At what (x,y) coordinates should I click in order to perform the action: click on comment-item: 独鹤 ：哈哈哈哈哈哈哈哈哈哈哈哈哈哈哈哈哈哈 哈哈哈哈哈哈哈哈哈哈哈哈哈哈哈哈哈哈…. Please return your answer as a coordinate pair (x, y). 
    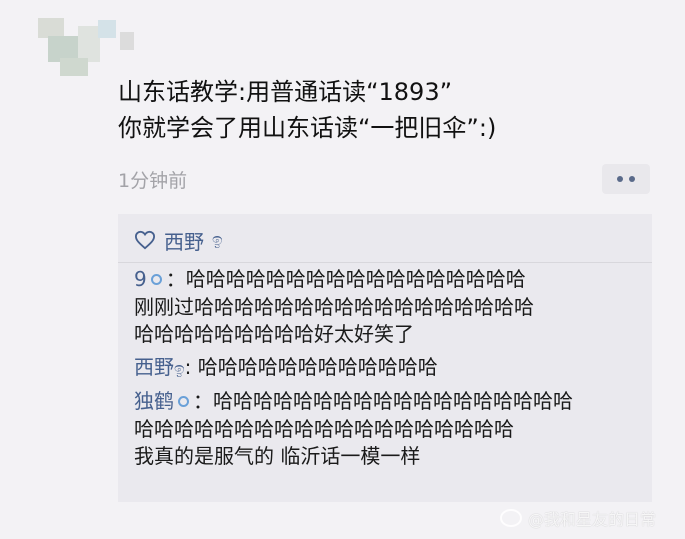
    Looking at the image, I should click on (389, 429).